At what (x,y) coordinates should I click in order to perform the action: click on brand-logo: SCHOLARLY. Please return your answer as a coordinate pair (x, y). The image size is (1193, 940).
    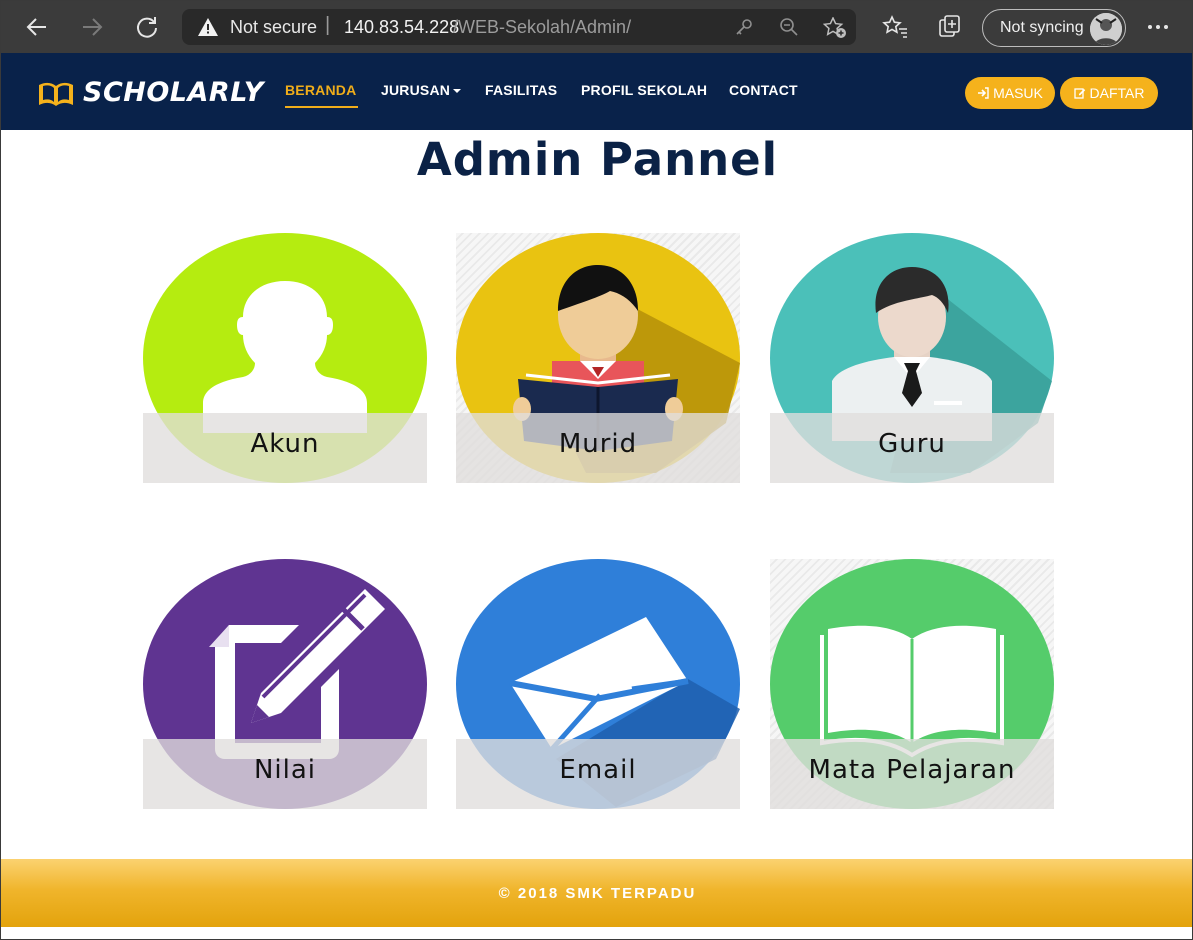
    Looking at the image, I should click on (150, 92).